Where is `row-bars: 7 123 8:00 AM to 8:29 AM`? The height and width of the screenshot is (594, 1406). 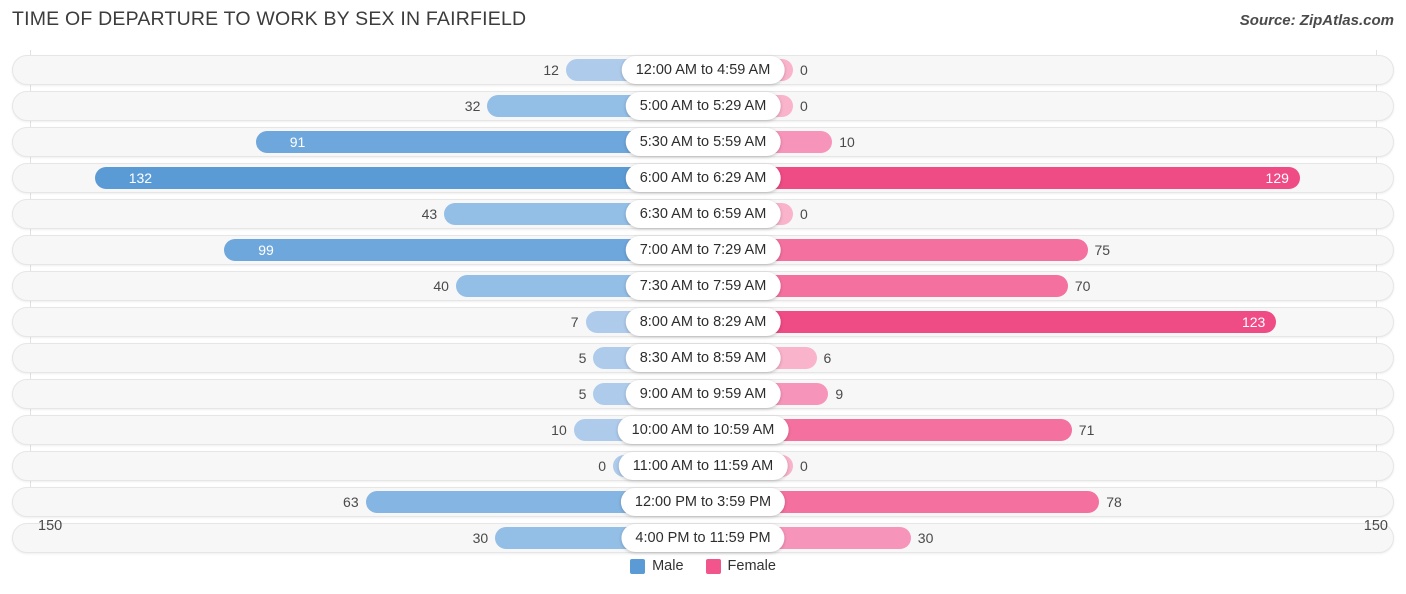
row-bars: 7 123 8:00 AM to 8:29 AM is located at coordinates (703, 322).